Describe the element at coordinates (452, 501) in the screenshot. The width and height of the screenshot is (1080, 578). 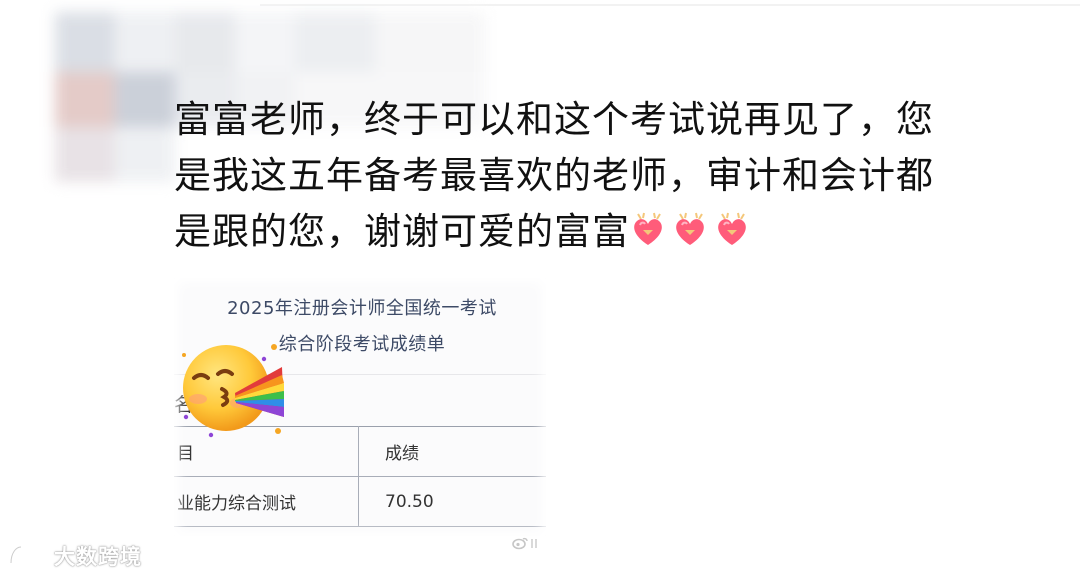
I see `table-cell-score: 70.50` at that location.